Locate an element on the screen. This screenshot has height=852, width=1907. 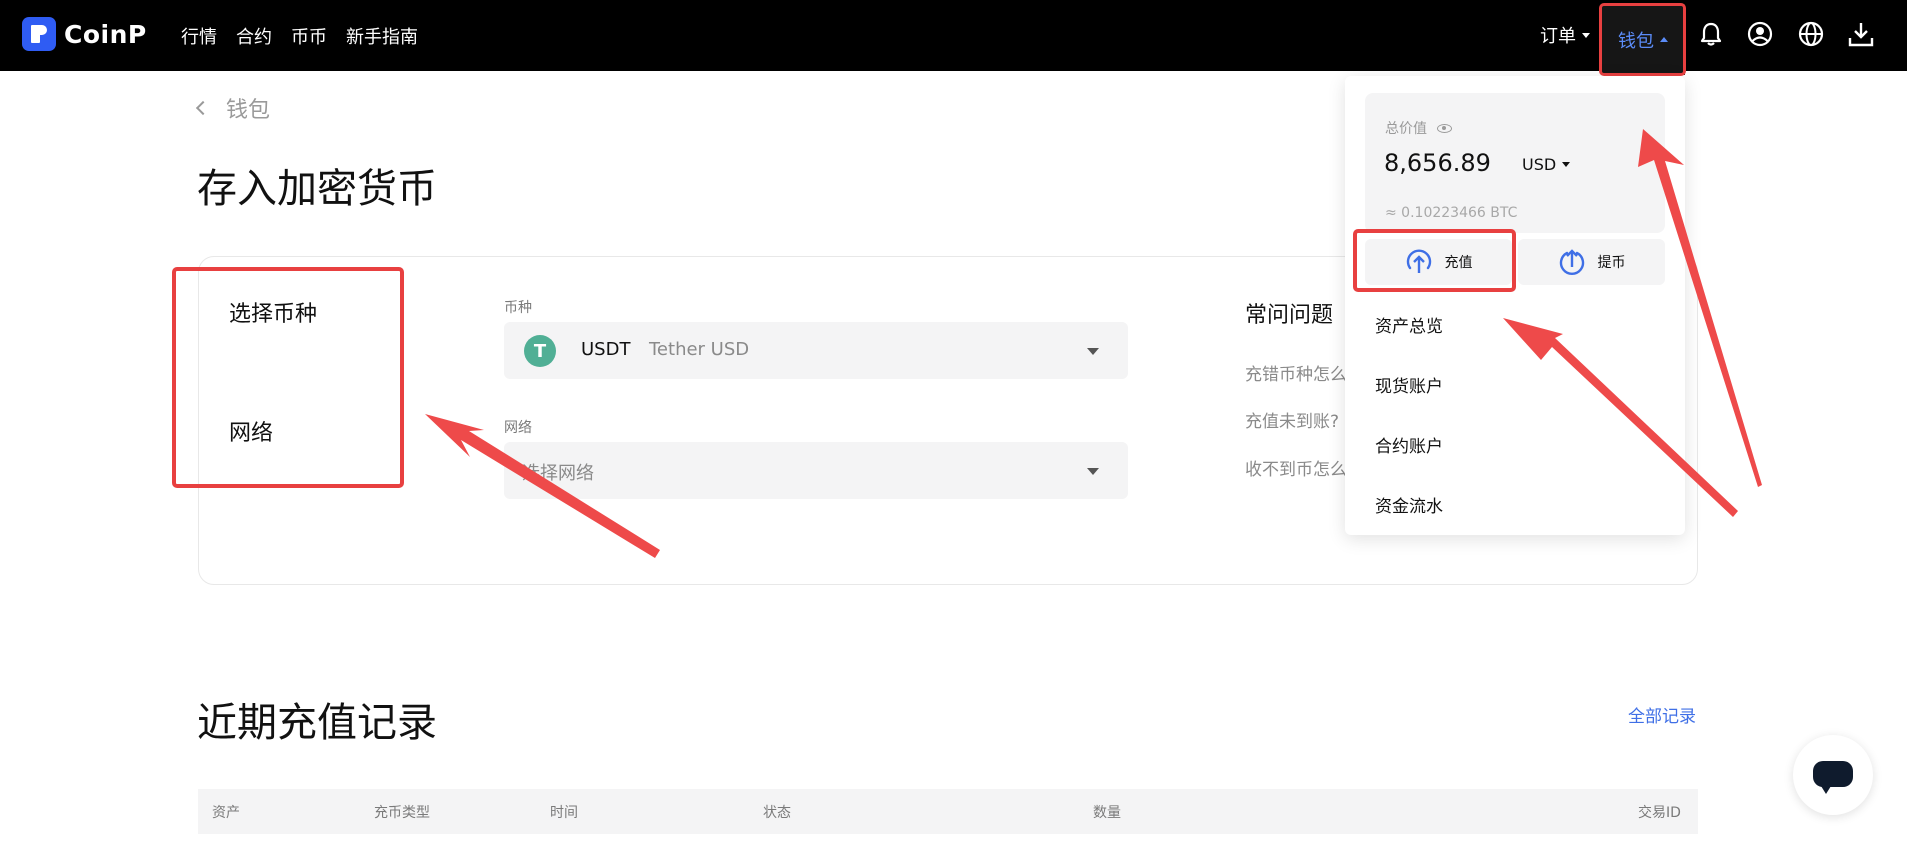
arrow-to-wallet is located at coordinates (1700, 308).